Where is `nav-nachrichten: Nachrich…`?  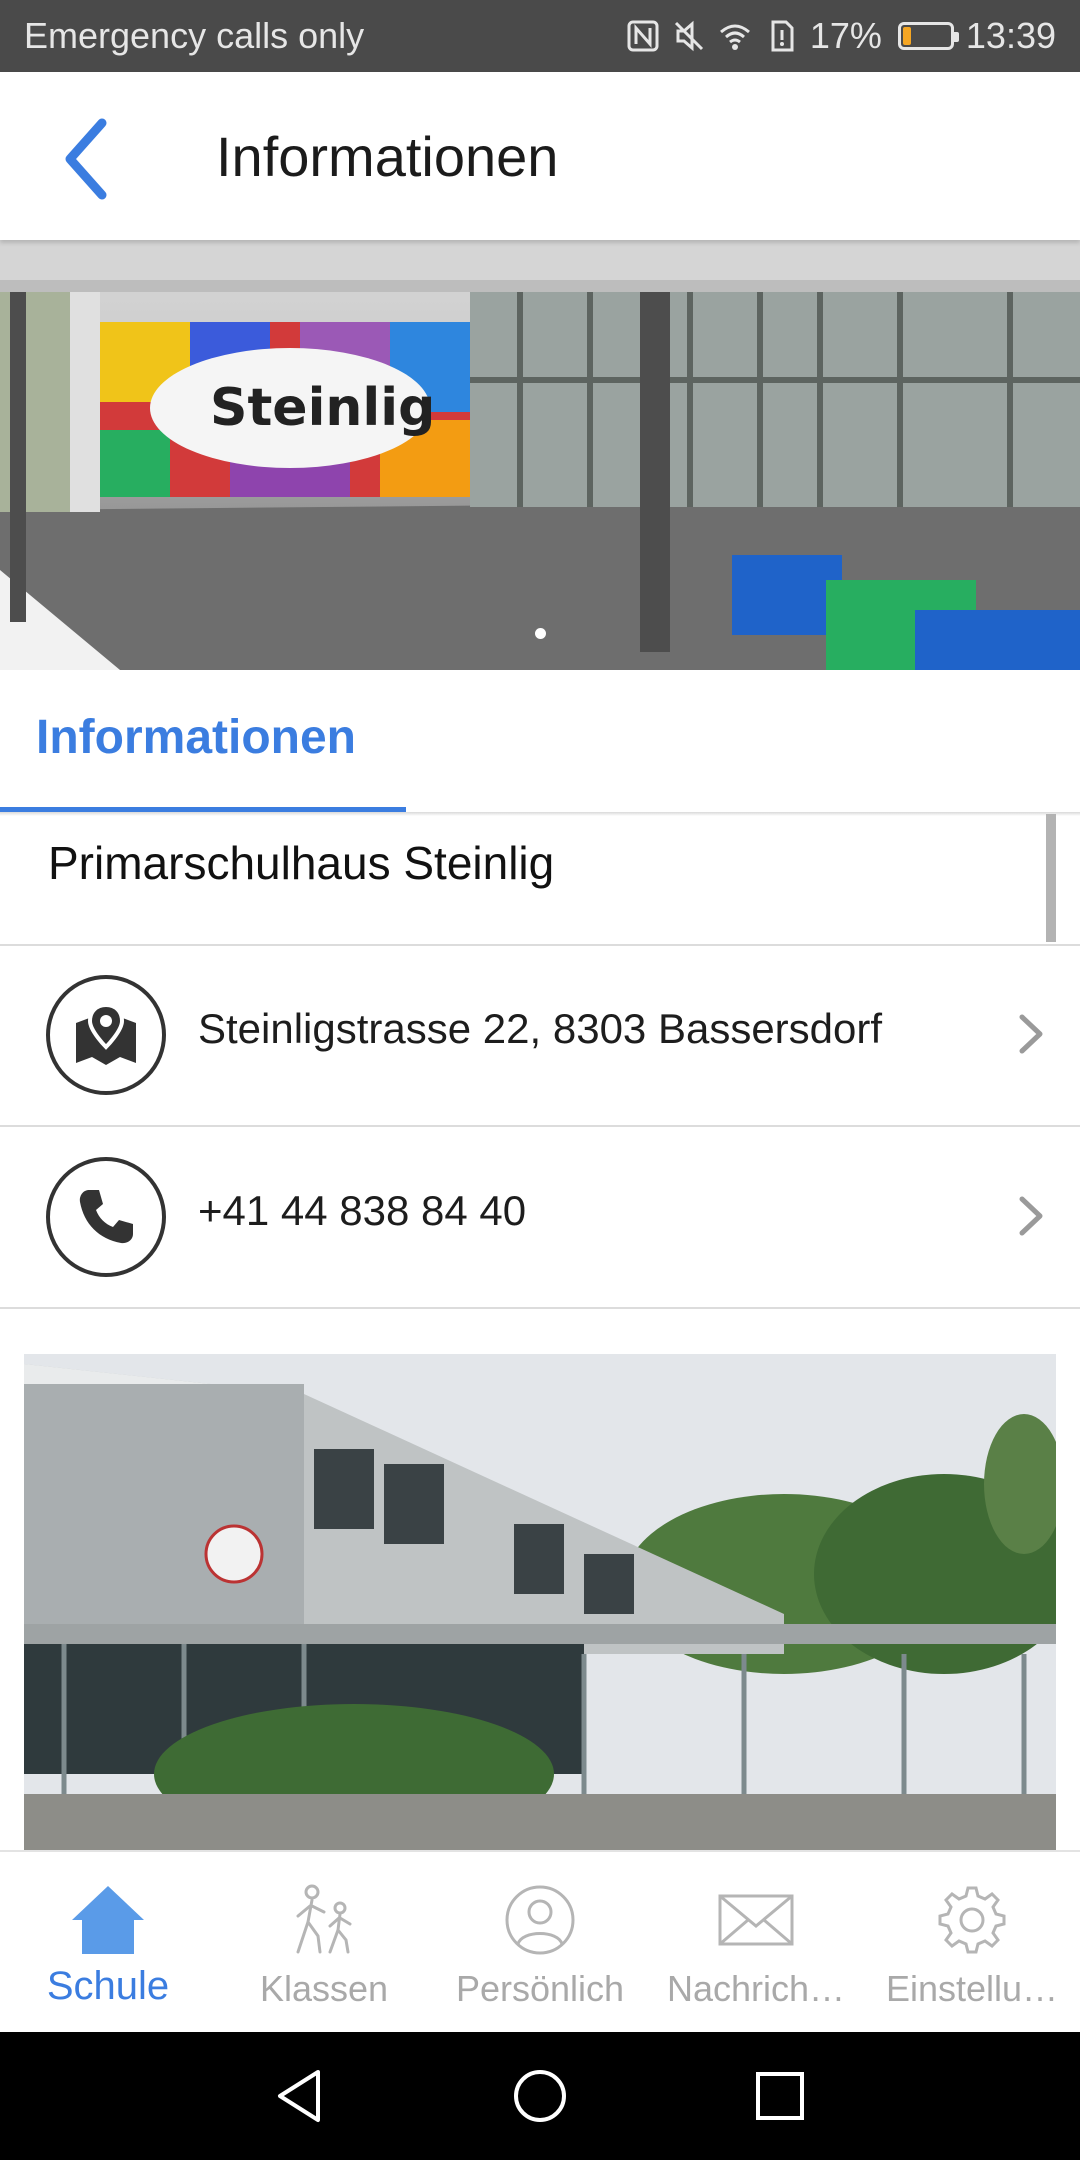
nav-nachrichten: Nachrich… is located at coordinates (756, 1943).